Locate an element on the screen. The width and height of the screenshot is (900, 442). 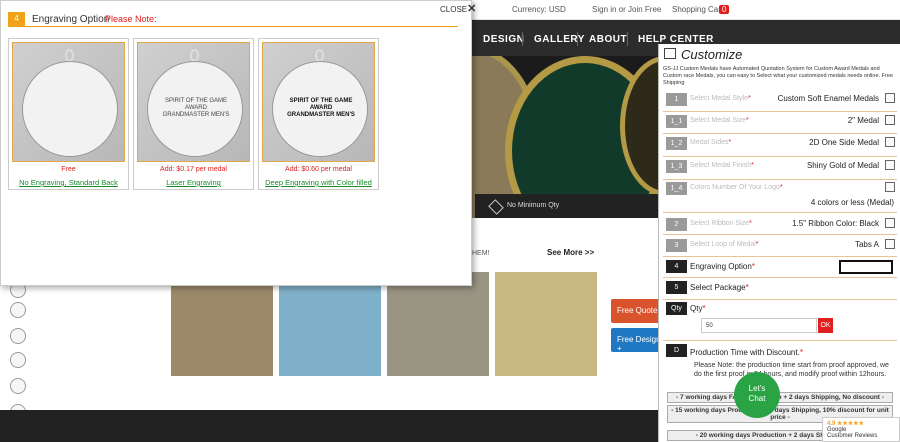
row-label: Select Medal Finish* is located at coordinates (722, 165).